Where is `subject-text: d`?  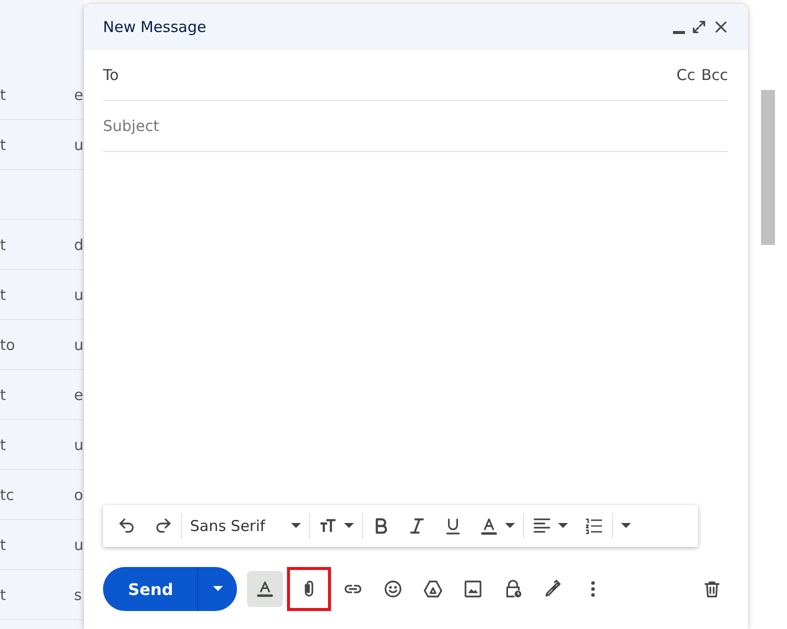 subject-text: d is located at coordinates (79, 245).